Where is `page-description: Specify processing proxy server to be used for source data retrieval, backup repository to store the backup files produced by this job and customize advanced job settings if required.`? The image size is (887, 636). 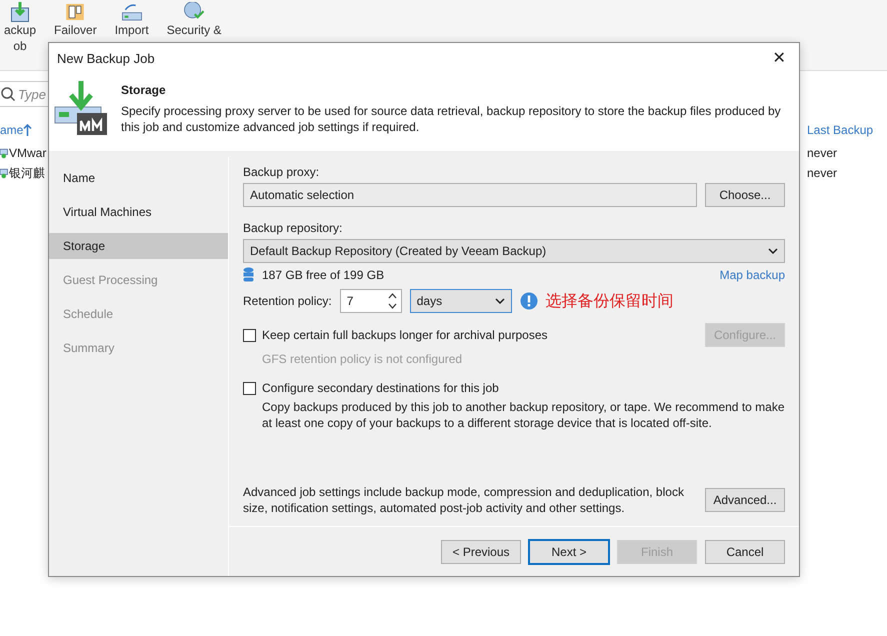 page-description: Specify processing proxy server to be used for source data retrieval, backup repository to store the backup files produced by this job and customize advanced job settings if required. is located at coordinates (451, 119).